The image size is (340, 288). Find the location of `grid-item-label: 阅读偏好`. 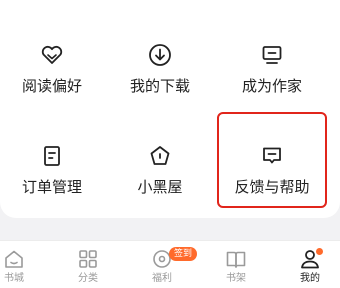

grid-item-label: 阅读偏好 is located at coordinates (51, 86).